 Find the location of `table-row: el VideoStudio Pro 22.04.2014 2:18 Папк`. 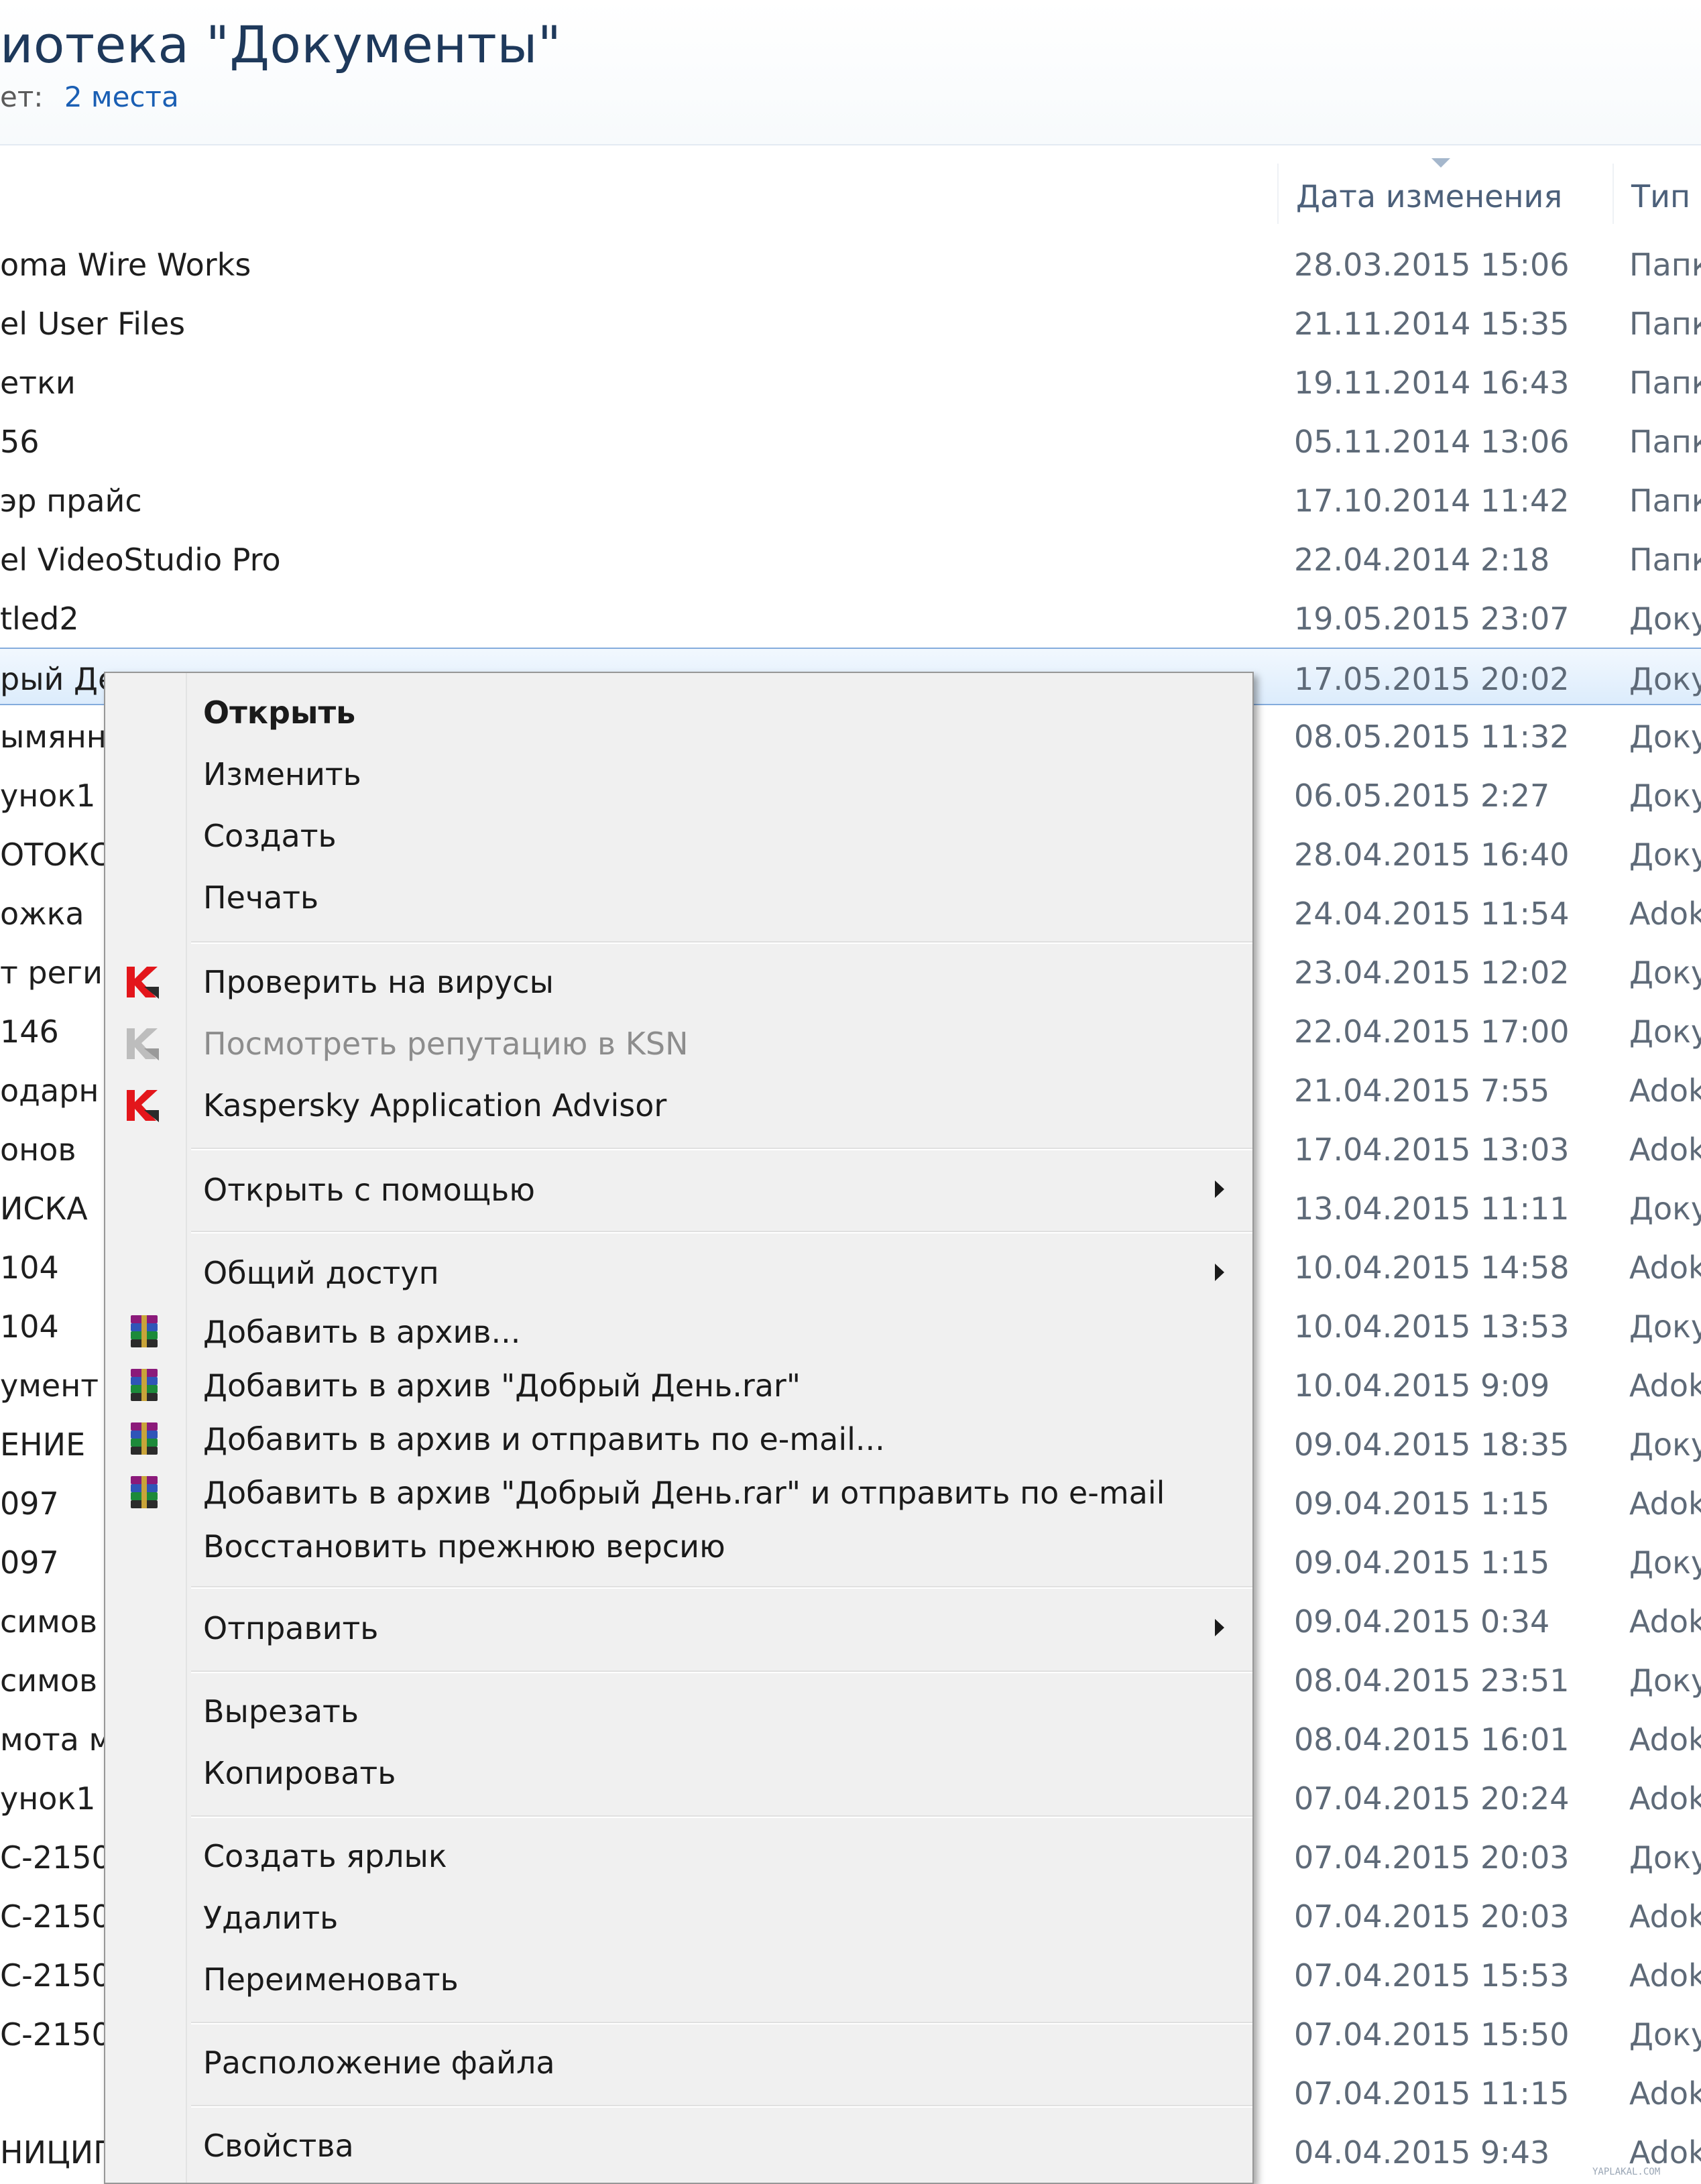

table-row: el VideoStudio Pro 22.04.2014 2:18 Папк is located at coordinates (850, 558).